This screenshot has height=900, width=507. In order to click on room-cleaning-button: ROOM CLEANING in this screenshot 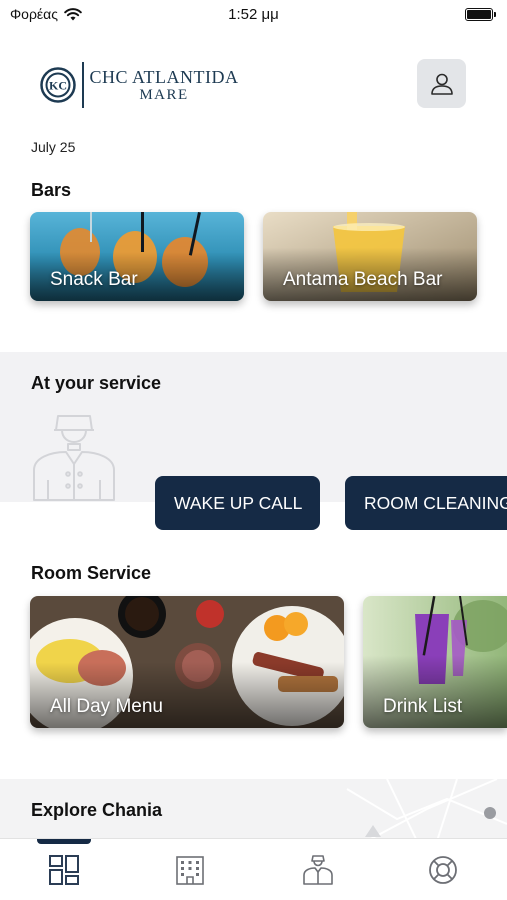, I will do `click(426, 503)`.